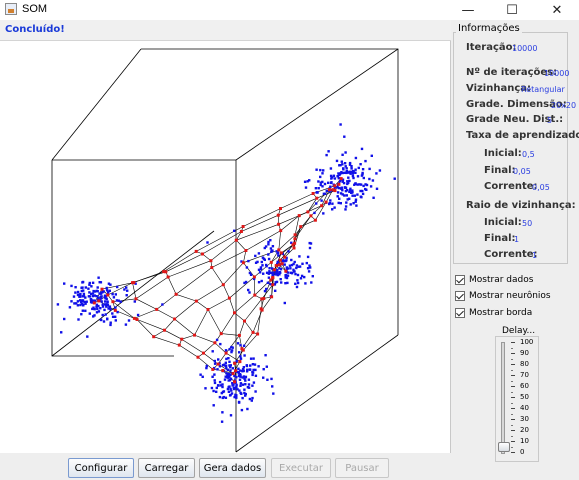 The width and height of the screenshot is (579, 480). What do you see at coordinates (503, 296) in the screenshot?
I see `mostrar-neuronios-checkbox: Mostrar neurônios` at bounding box center [503, 296].